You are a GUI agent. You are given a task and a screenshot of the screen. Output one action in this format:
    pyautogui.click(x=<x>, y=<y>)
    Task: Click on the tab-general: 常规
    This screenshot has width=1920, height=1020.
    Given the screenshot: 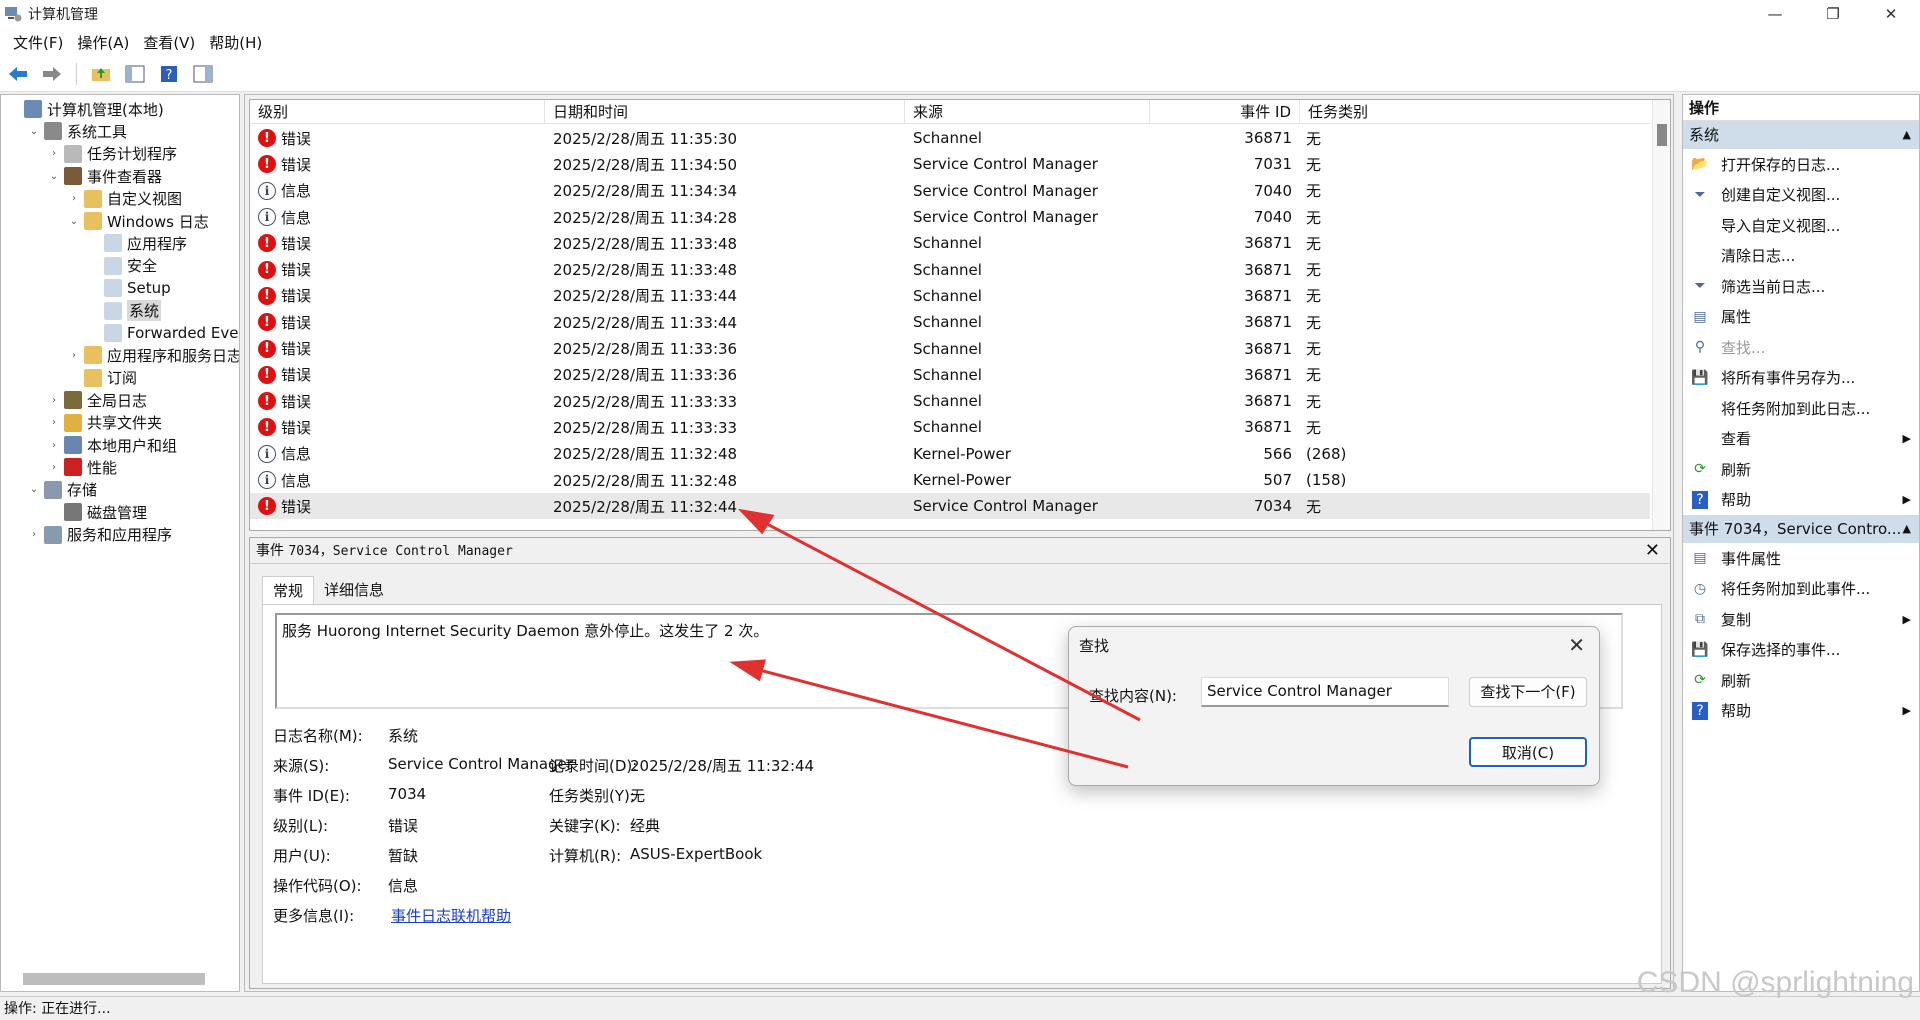 What is the action you would take?
    pyautogui.click(x=288, y=590)
    